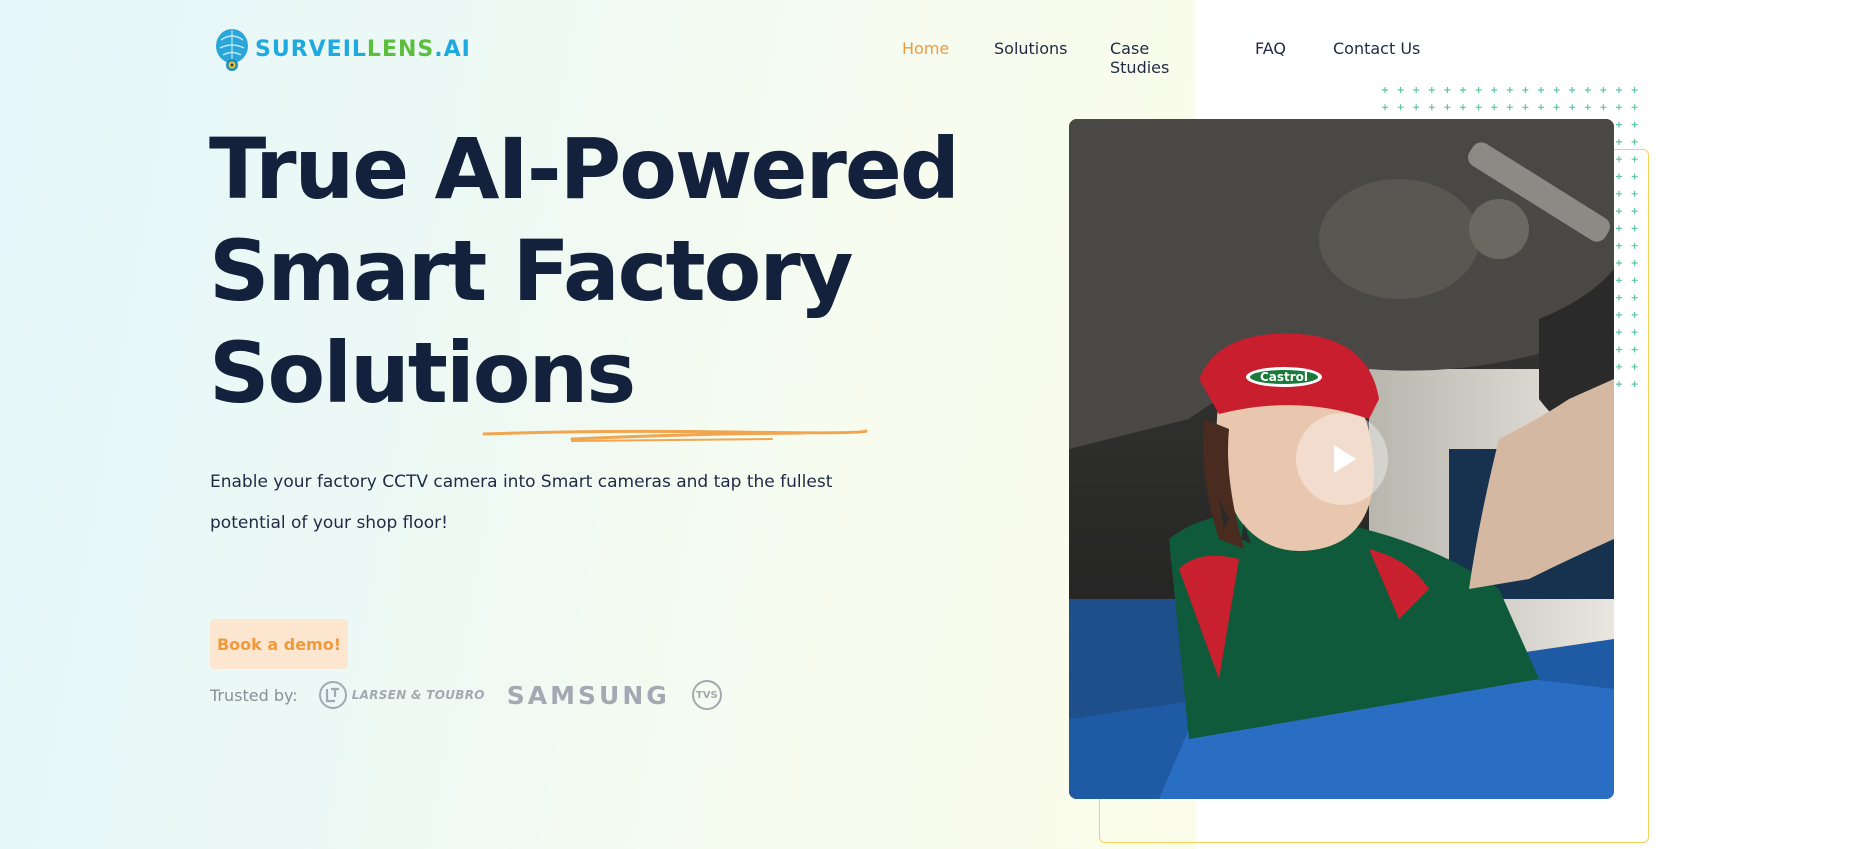  I want to click on play-video-button, so click(1342, 459).